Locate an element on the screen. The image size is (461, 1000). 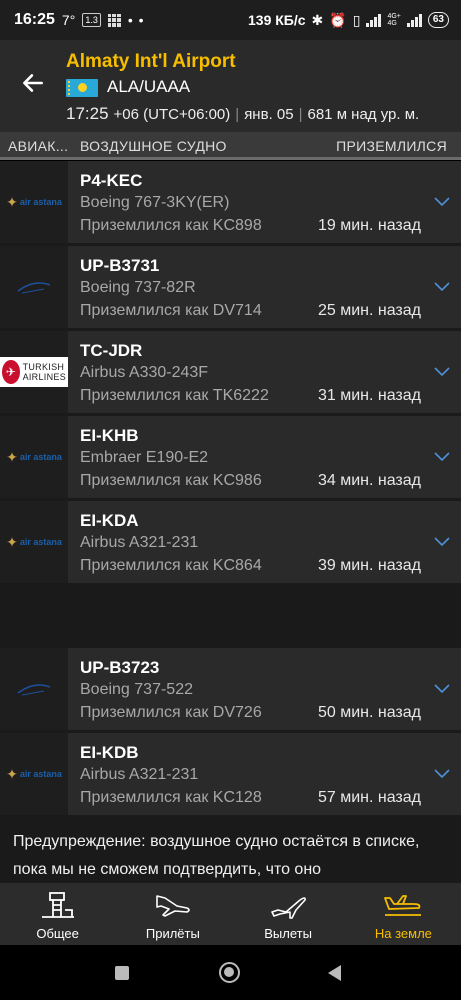
status-time: 16:25 is located at coordinates (34, 19).